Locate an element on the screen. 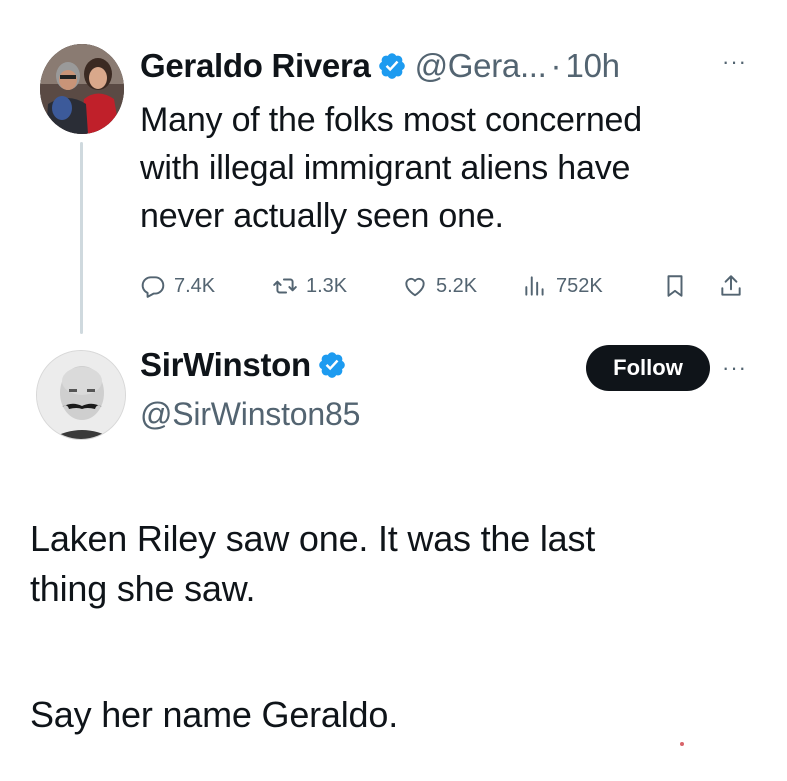 This screenshot has height=781, width=787. avatar-geraldo-rivera is located at coordinates (82, 89).